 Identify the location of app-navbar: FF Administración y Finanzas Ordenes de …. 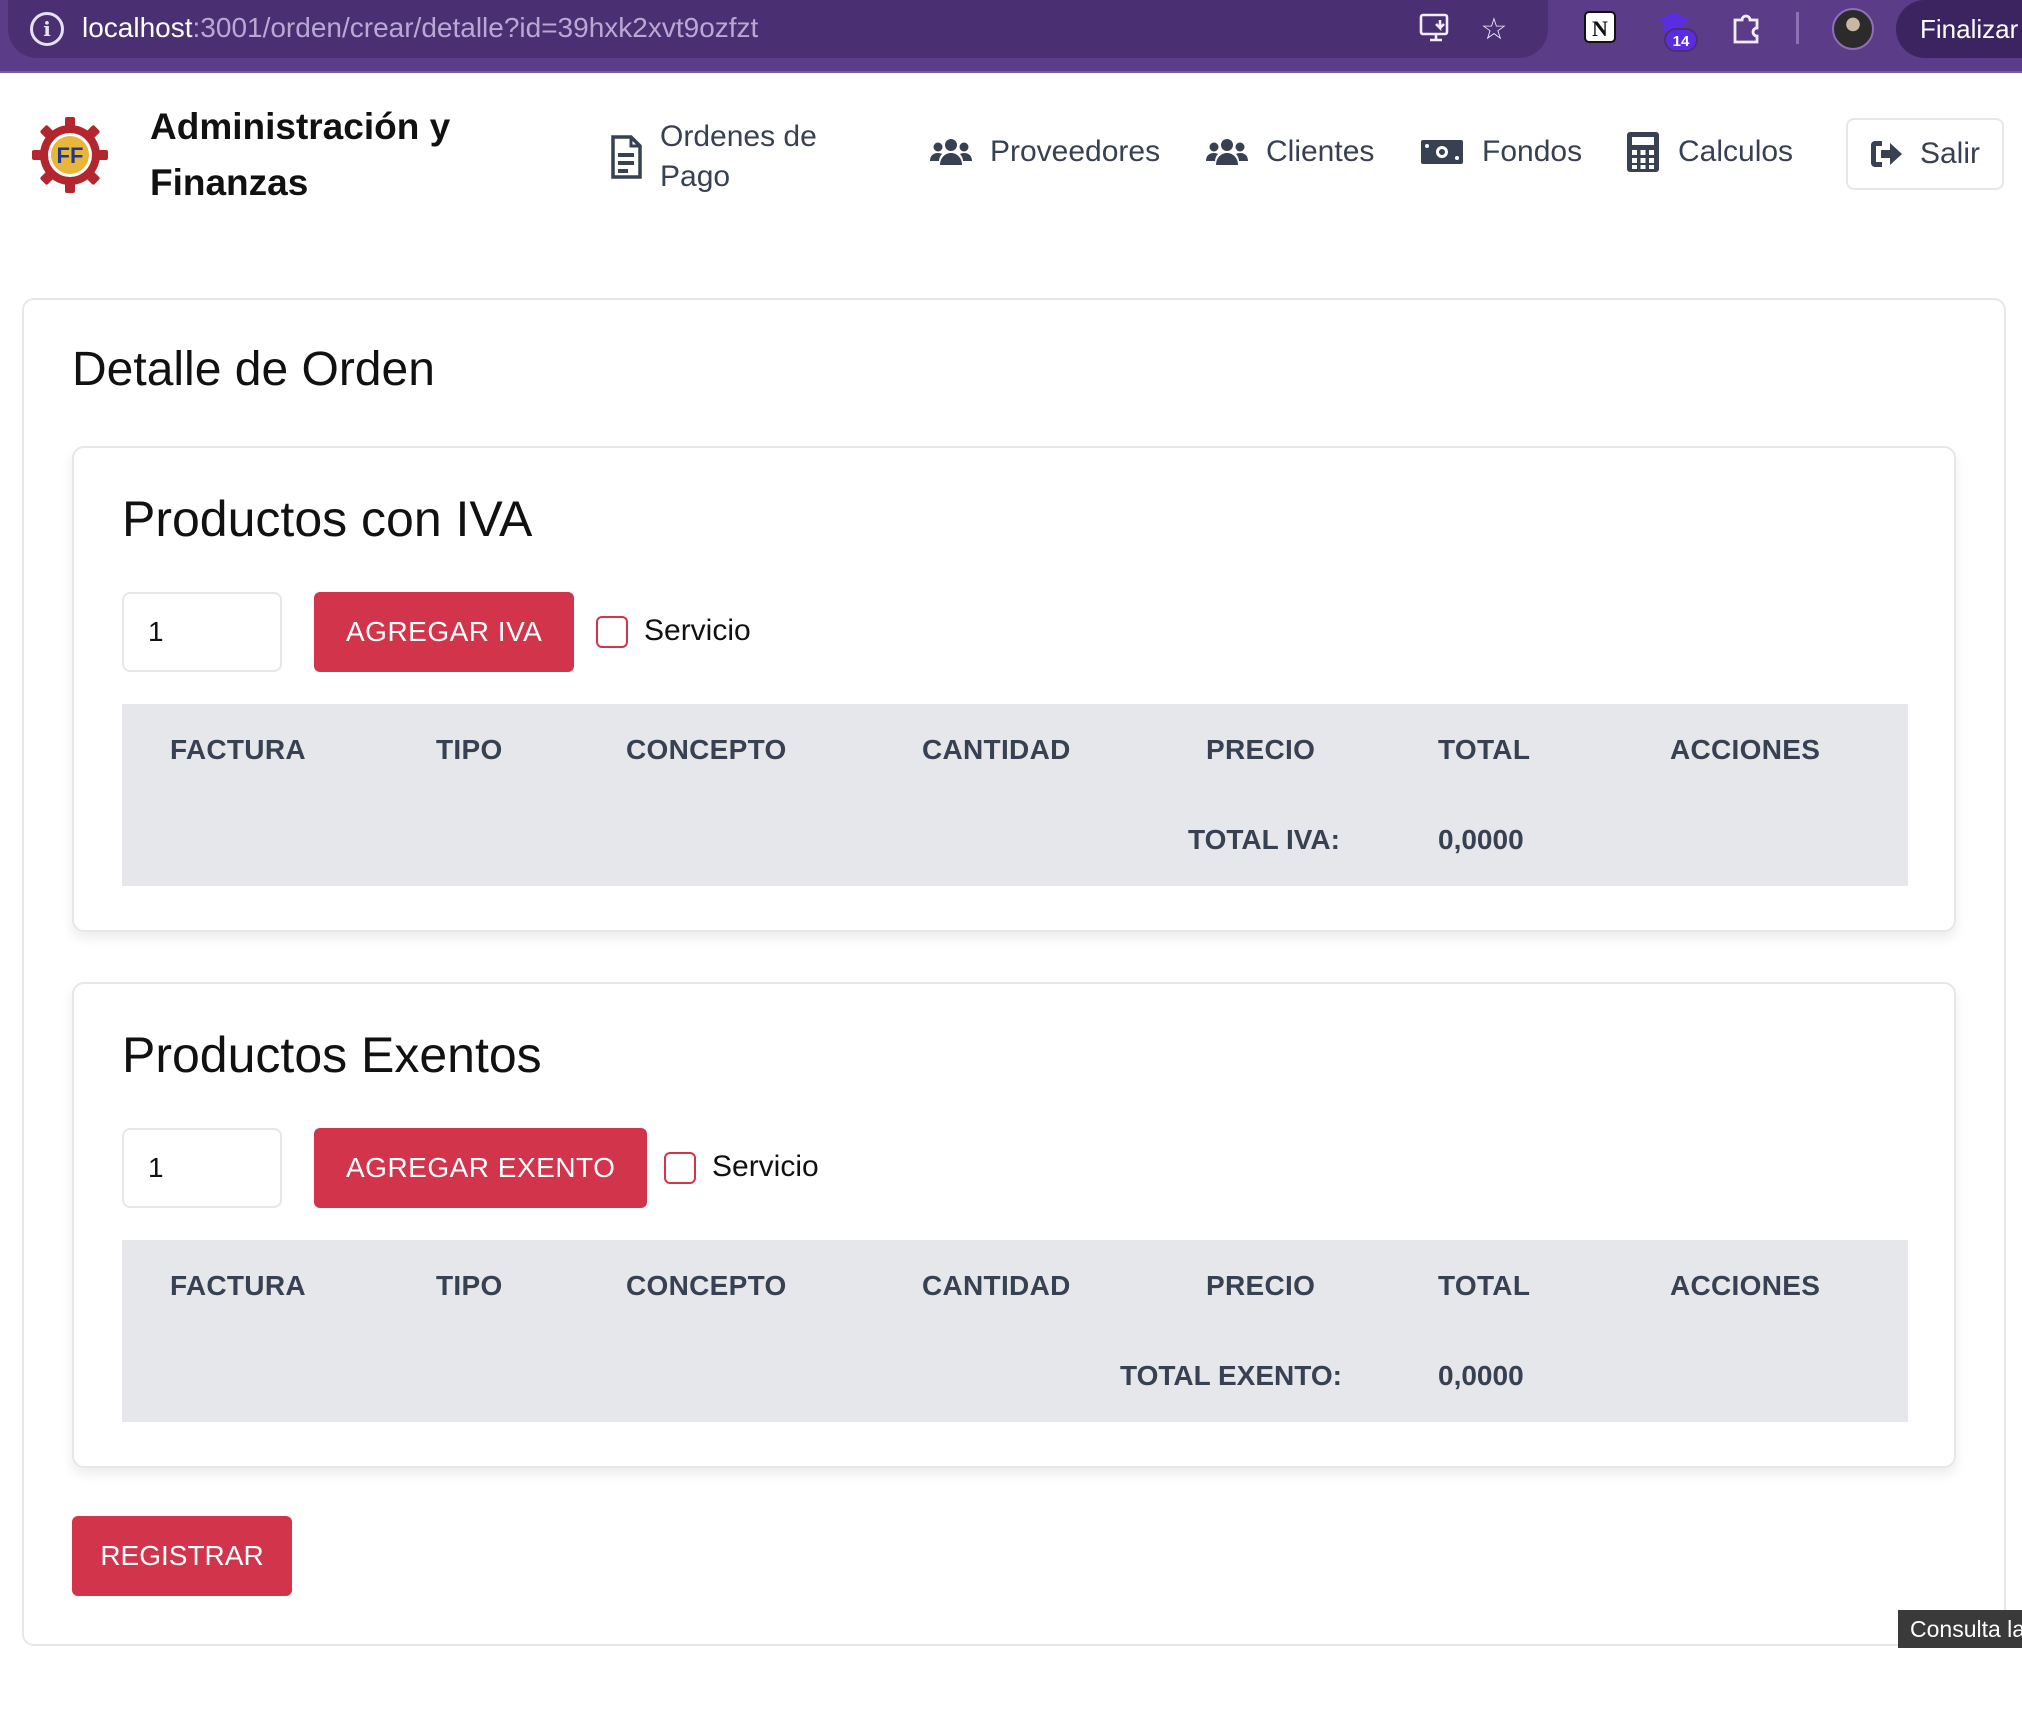
(1011, 153).